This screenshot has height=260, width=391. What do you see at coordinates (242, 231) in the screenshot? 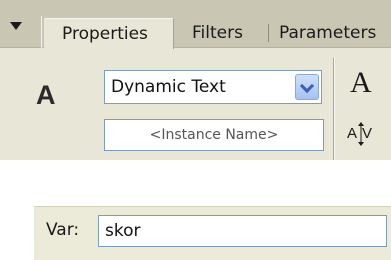
I see `var-input` at bounding box center [242, 231].